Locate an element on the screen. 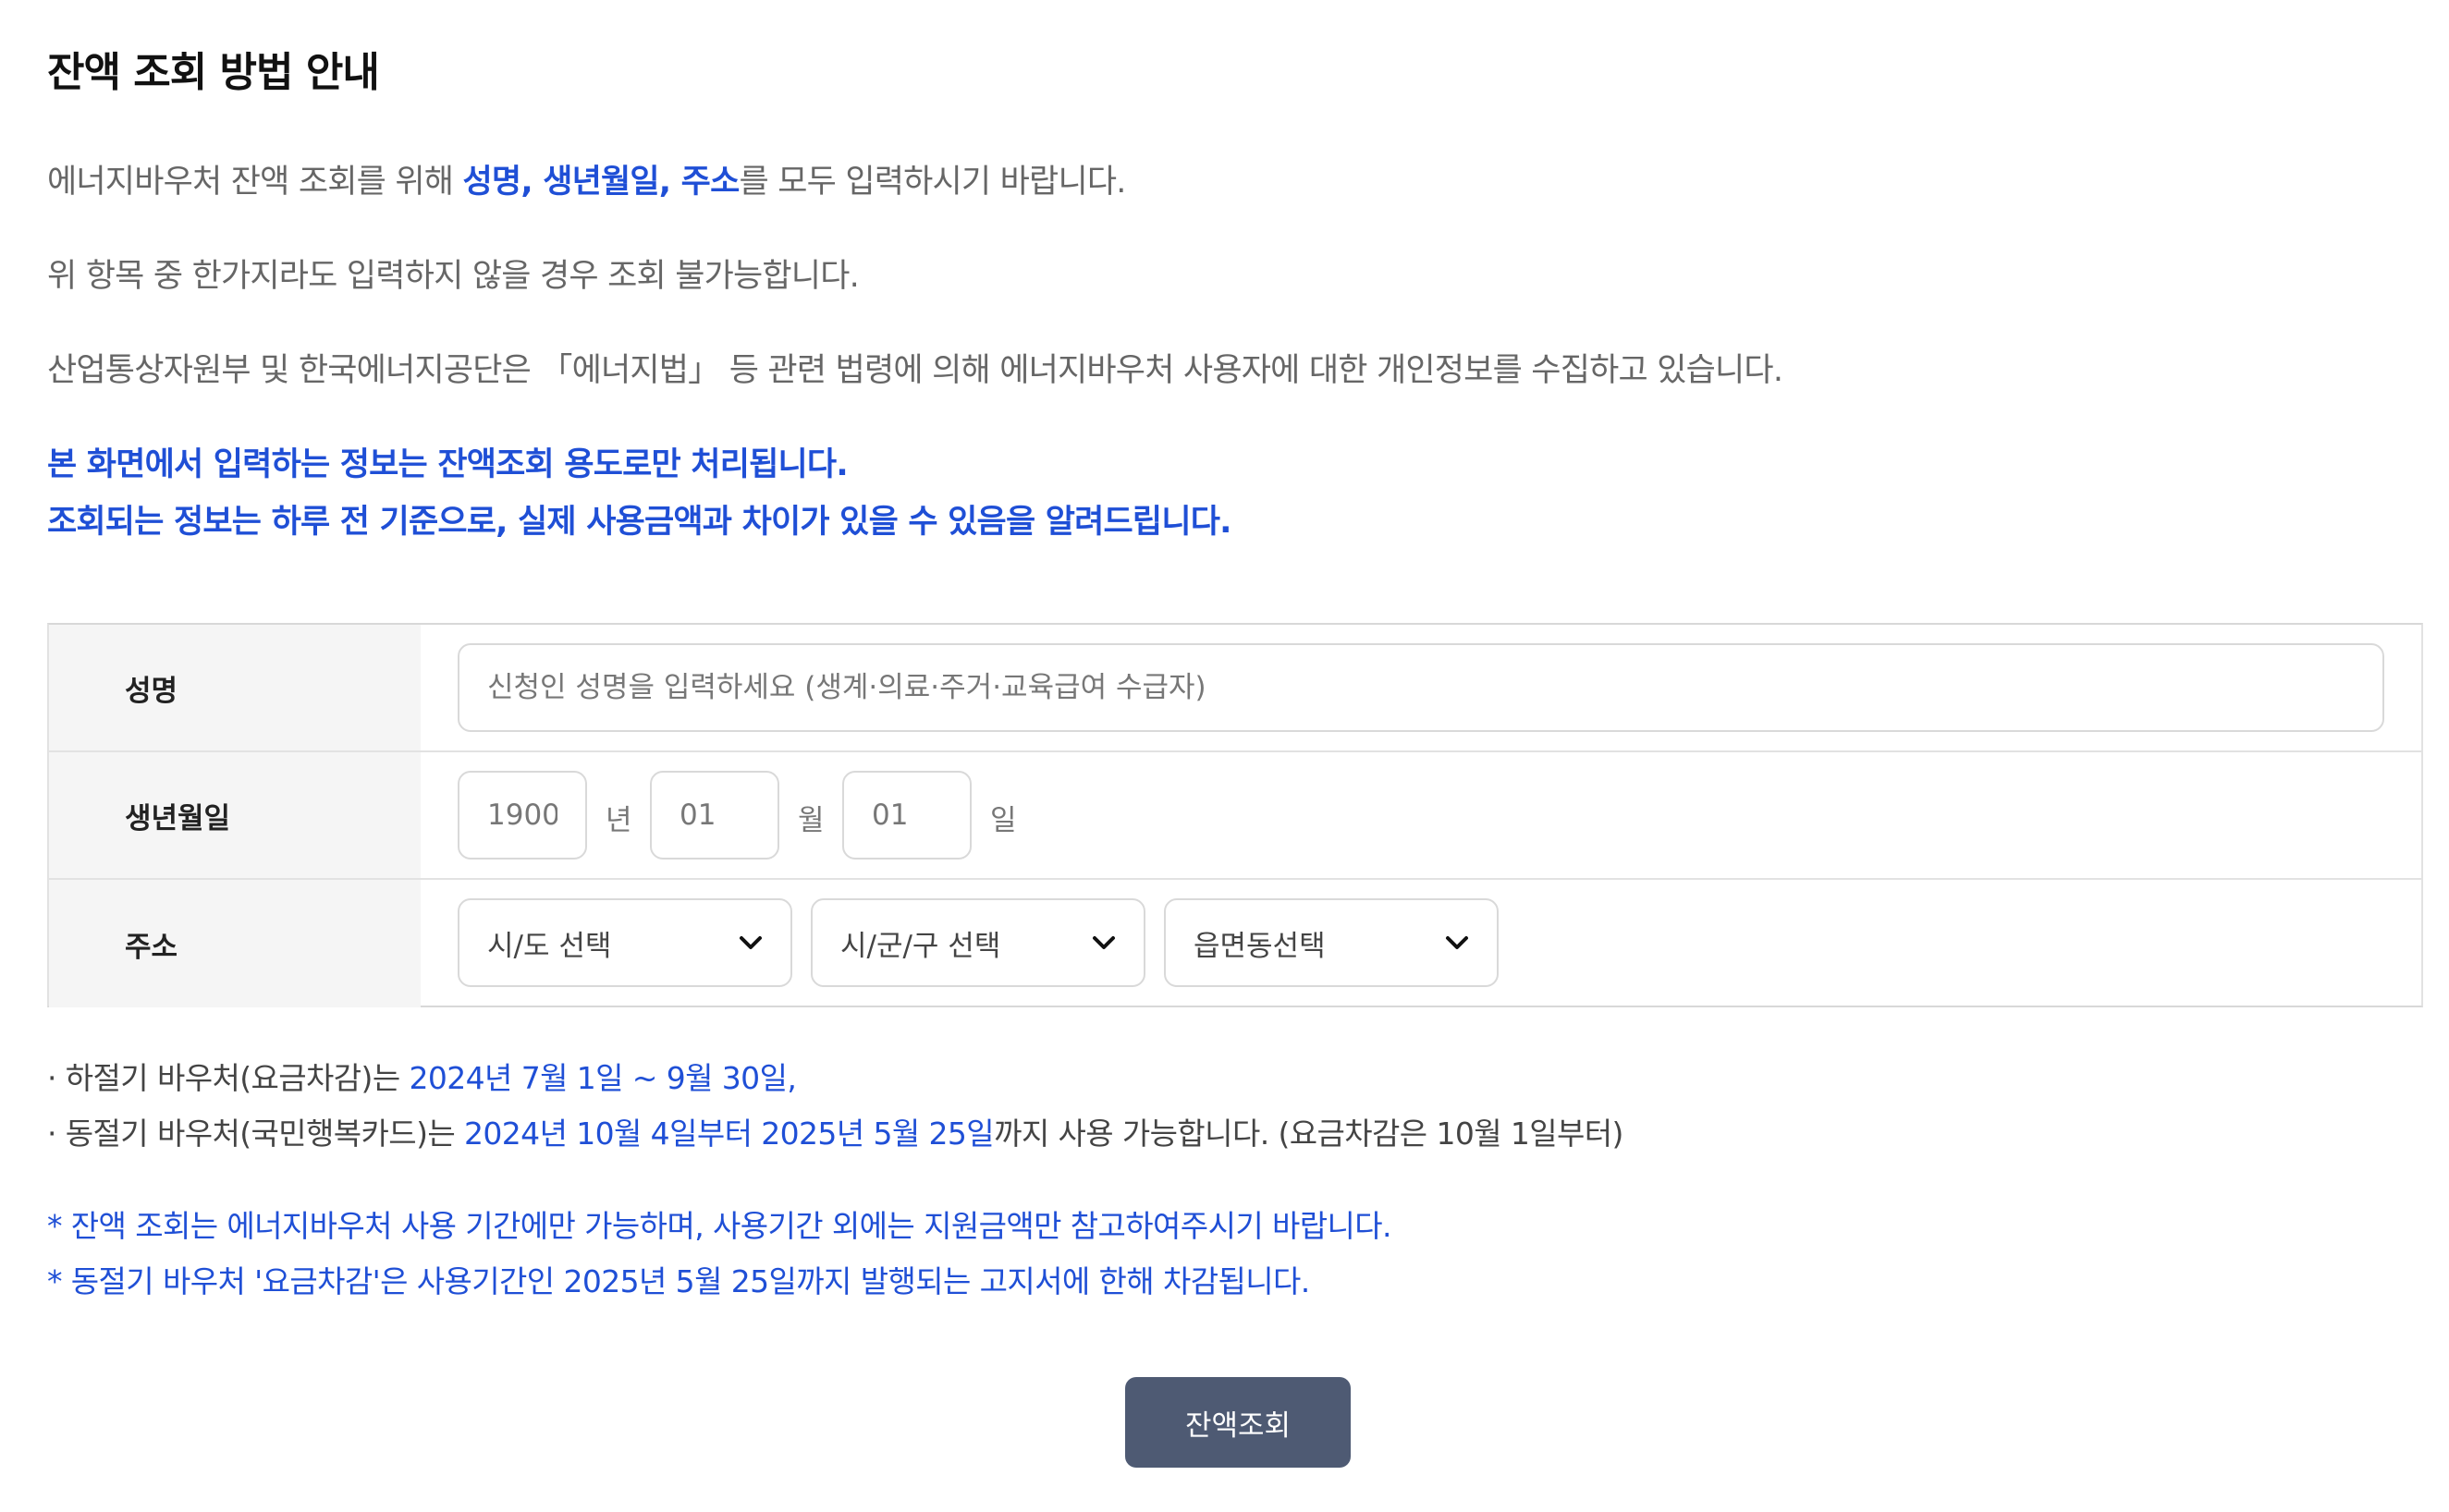 Image resolution: width=2449 pixels, height=1512 pixels. sido-select-value: 시/도 선택 is located at coordinates (549, 946).